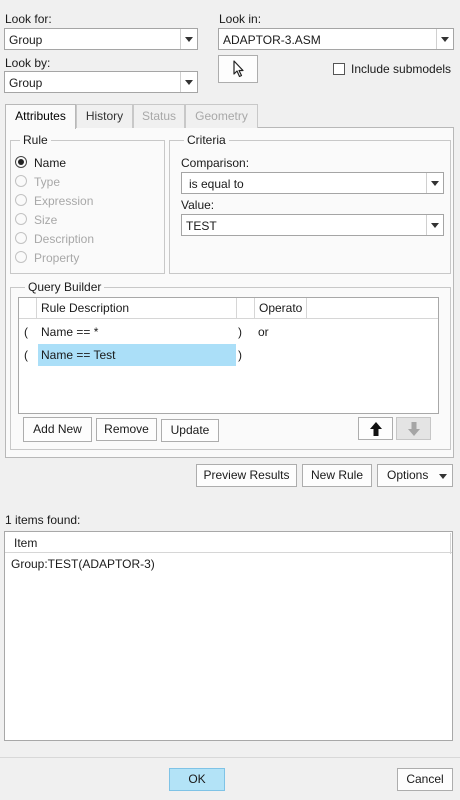 The height and width of the screenshot is (800, 460). What do you see at coordinates (372, 308) in the screenshot?
I see `spare-column` at bounding box center [372, 308].